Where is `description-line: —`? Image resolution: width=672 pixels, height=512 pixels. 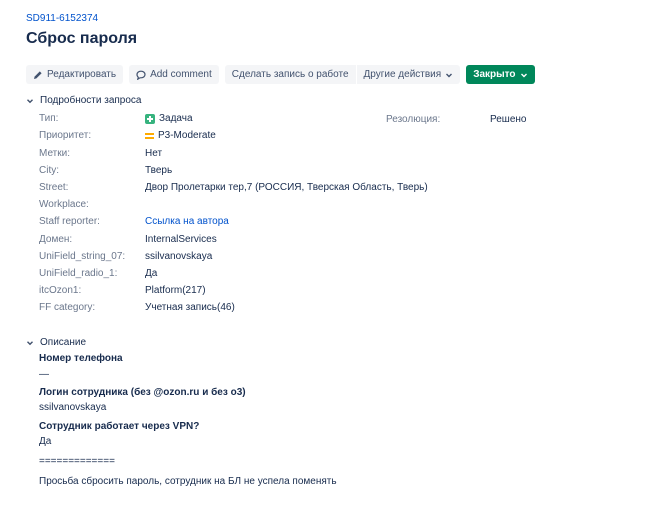 description-line: — is located at coordinates (44, 374).